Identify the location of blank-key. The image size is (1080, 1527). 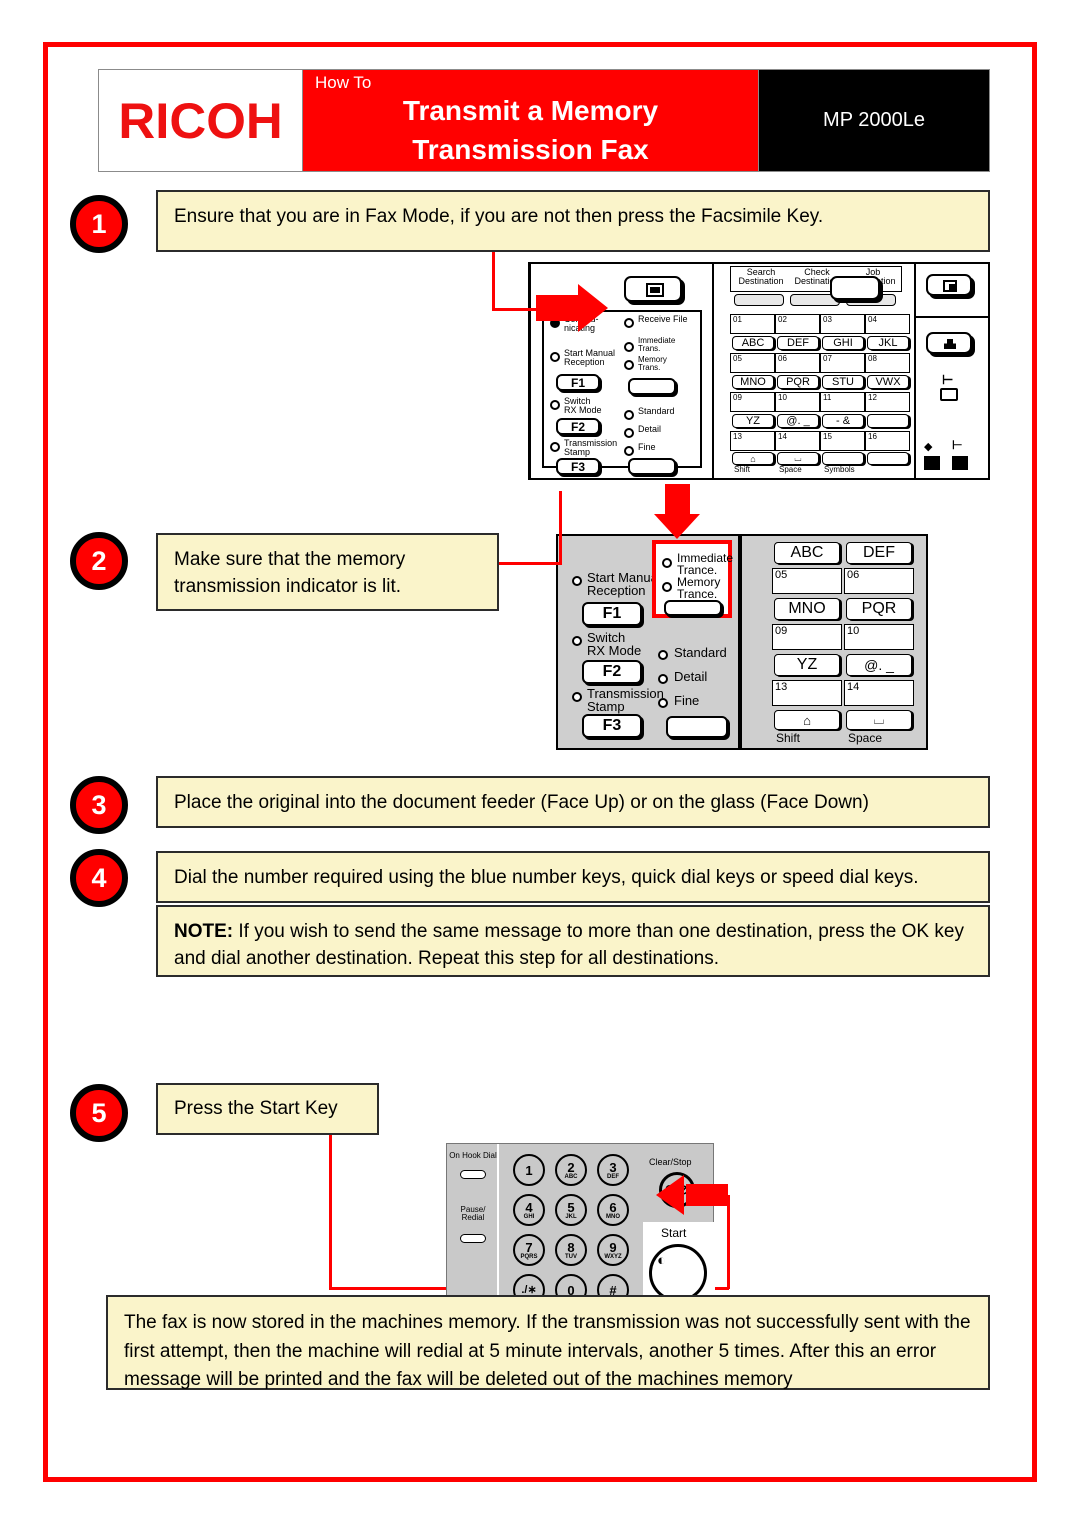
(888, 458).